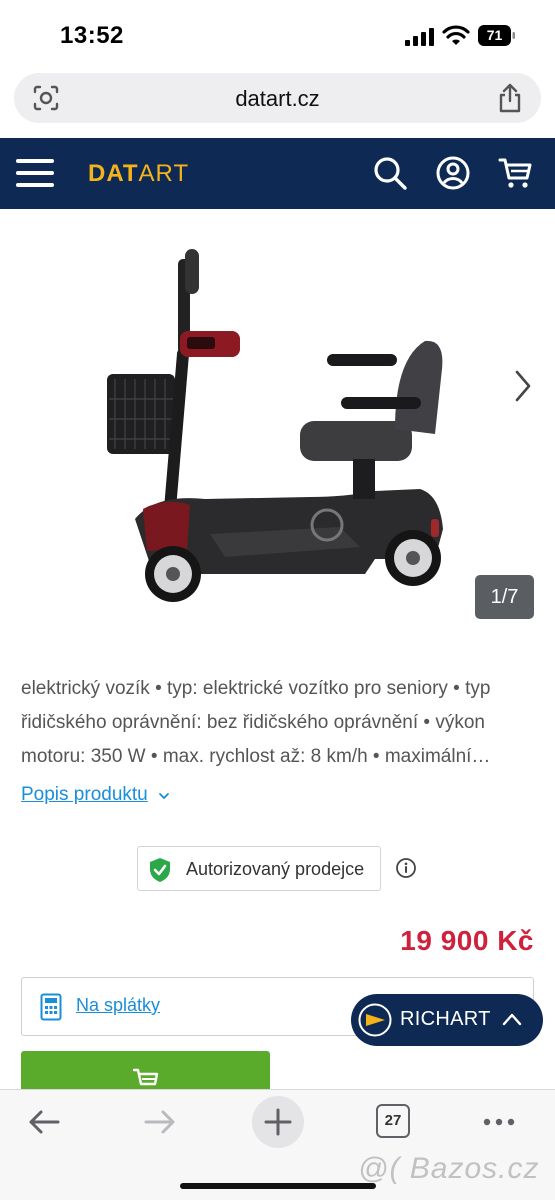 The width and height of the screenshot is (555, 1200). I want to click on image-counter: 1/7, so click(504, 597).